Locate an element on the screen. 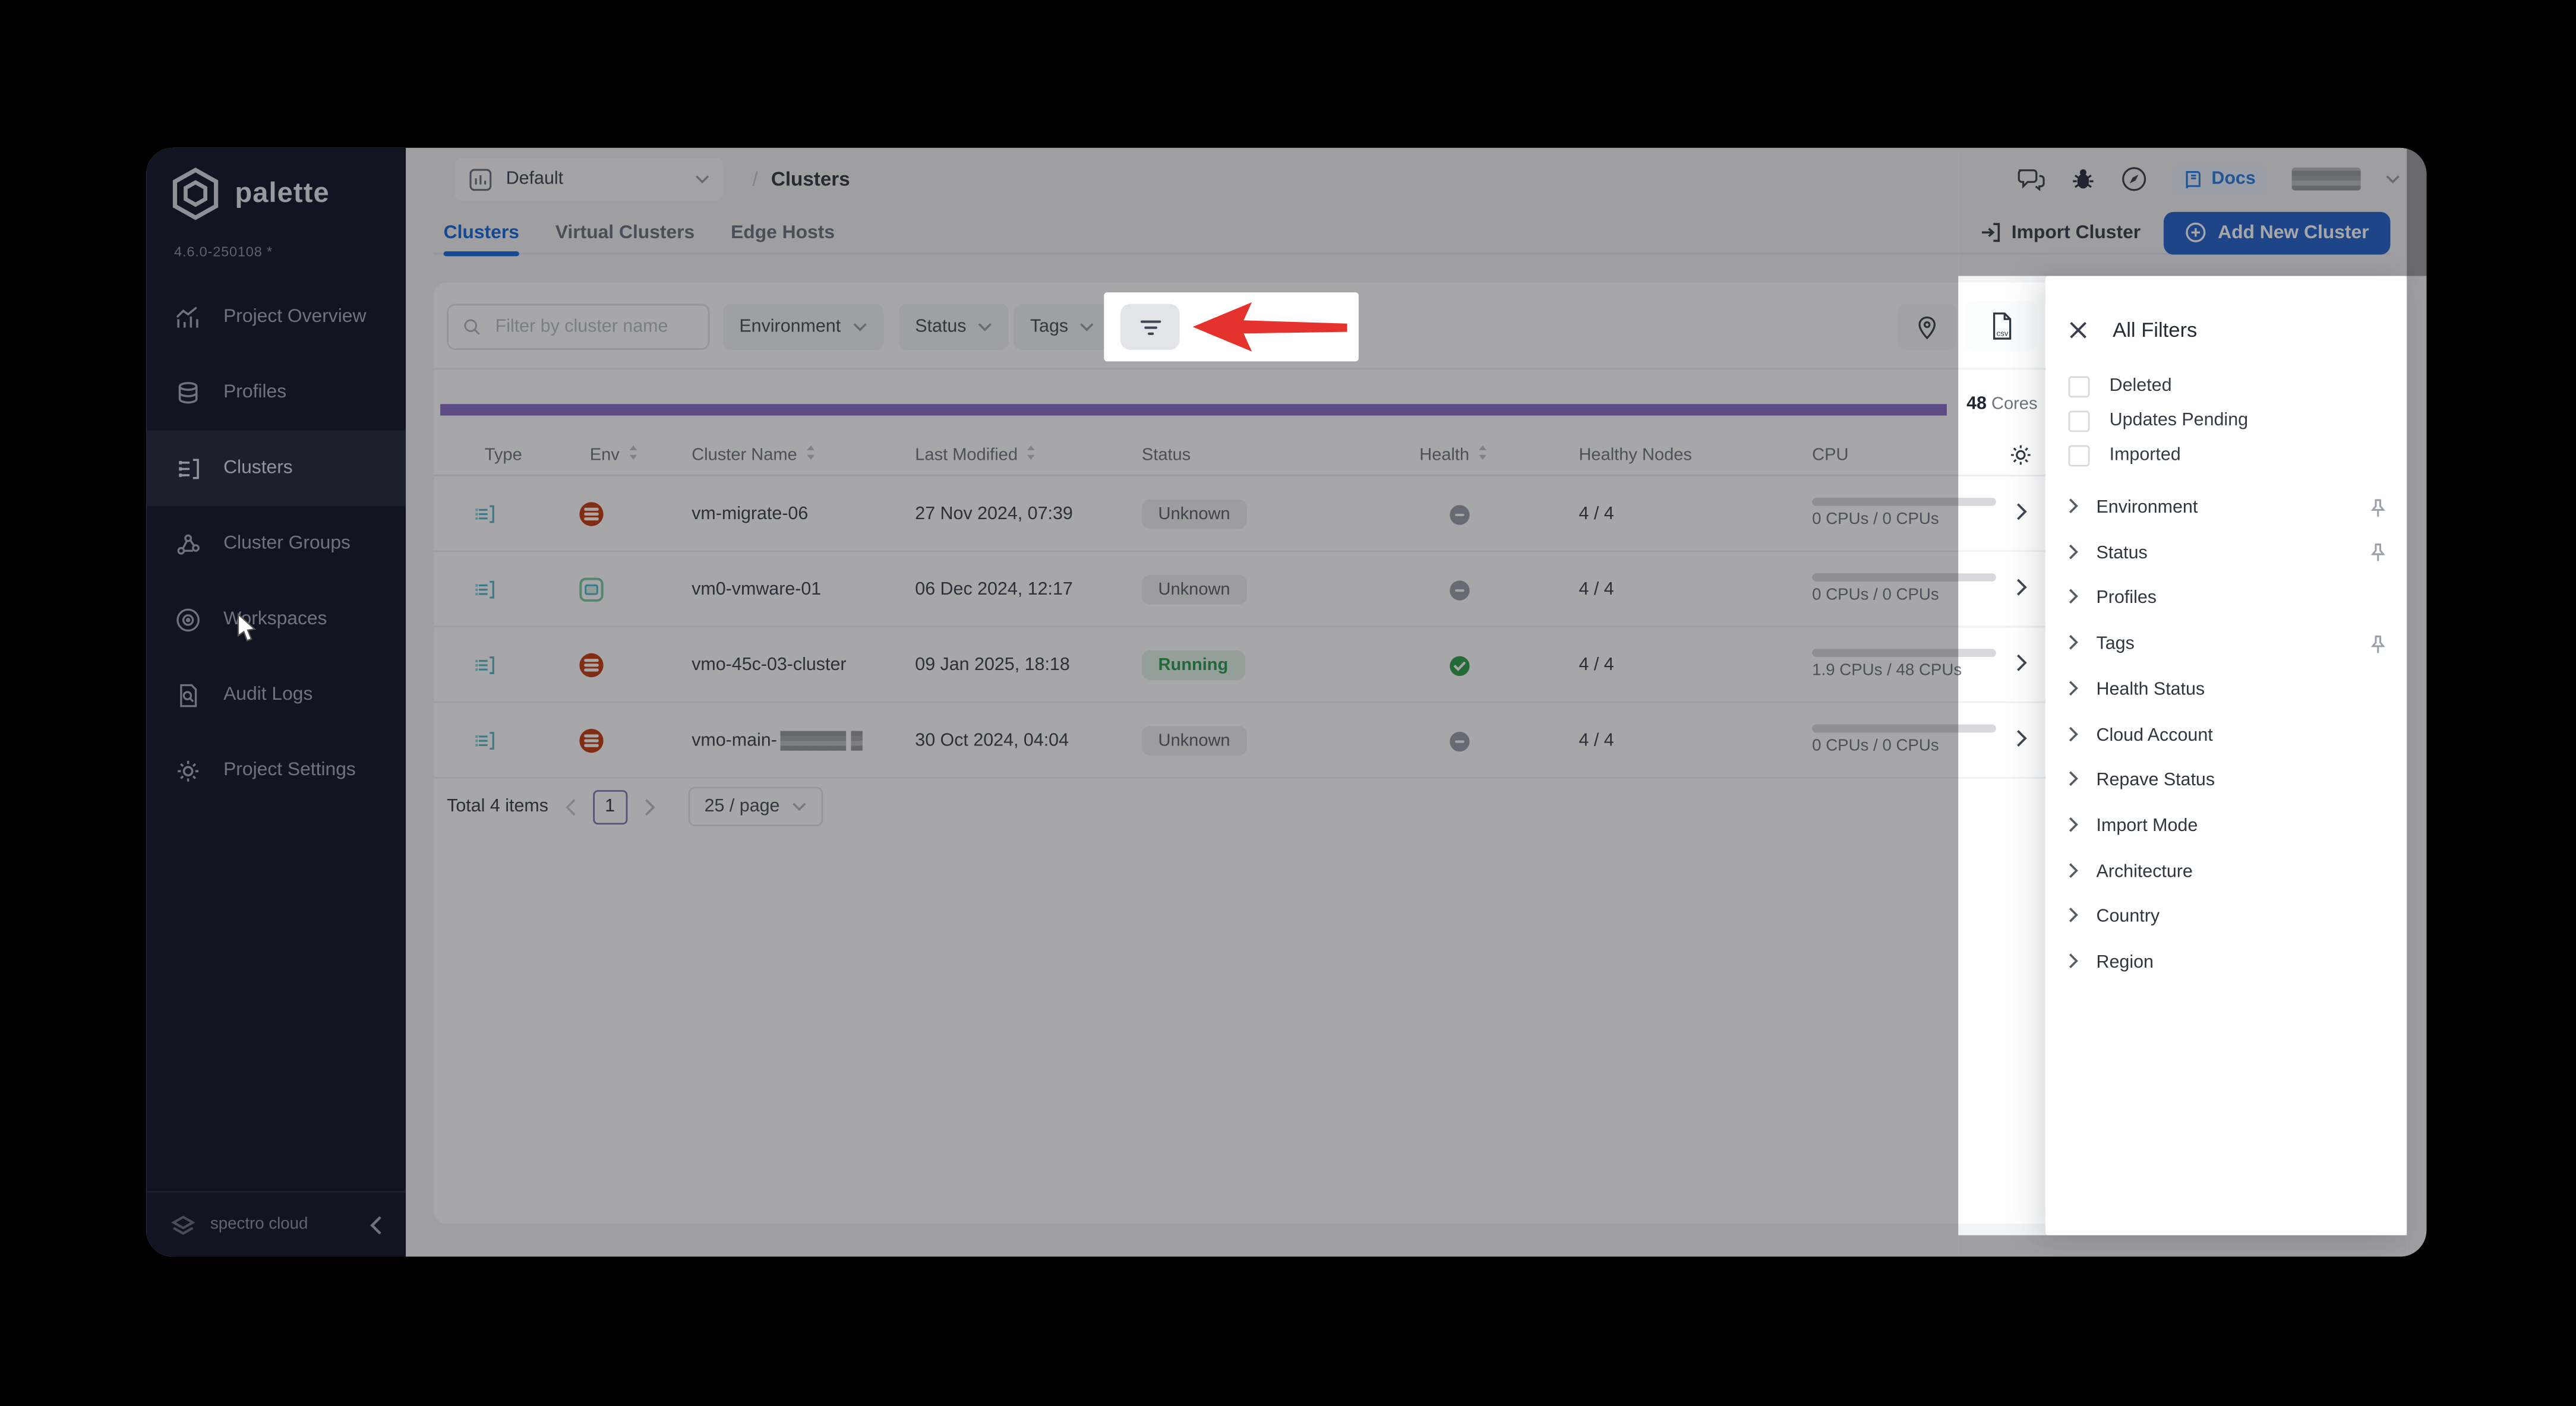 This screenshot has width=2576, height=1406. cluster-search is located at coordinates (578, 327).